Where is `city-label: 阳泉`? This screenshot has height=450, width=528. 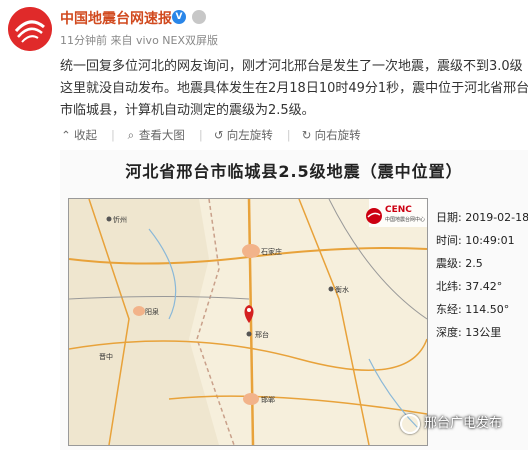 city-label: 阳泉 is located at coordinates (152, 311).